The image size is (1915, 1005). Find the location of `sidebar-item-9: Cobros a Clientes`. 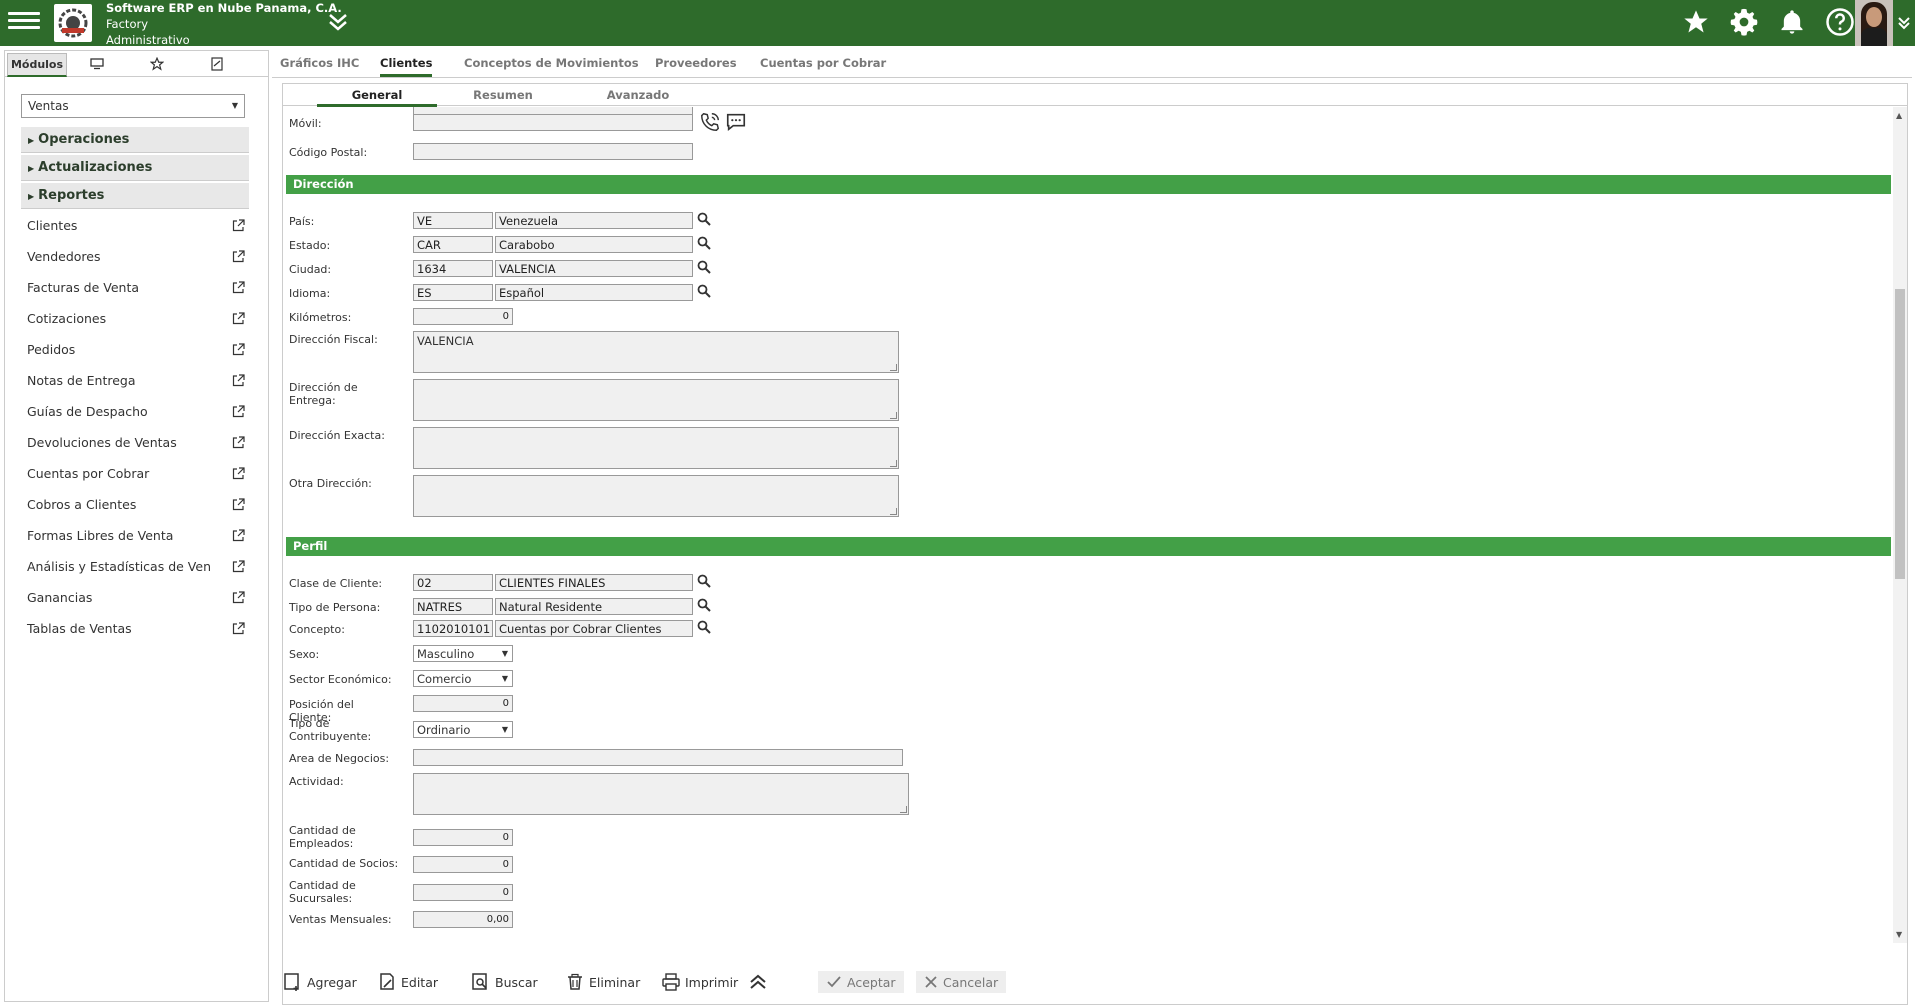

sidebar-item-9: Cobros a Clientes is located at coordinates (136, 507).